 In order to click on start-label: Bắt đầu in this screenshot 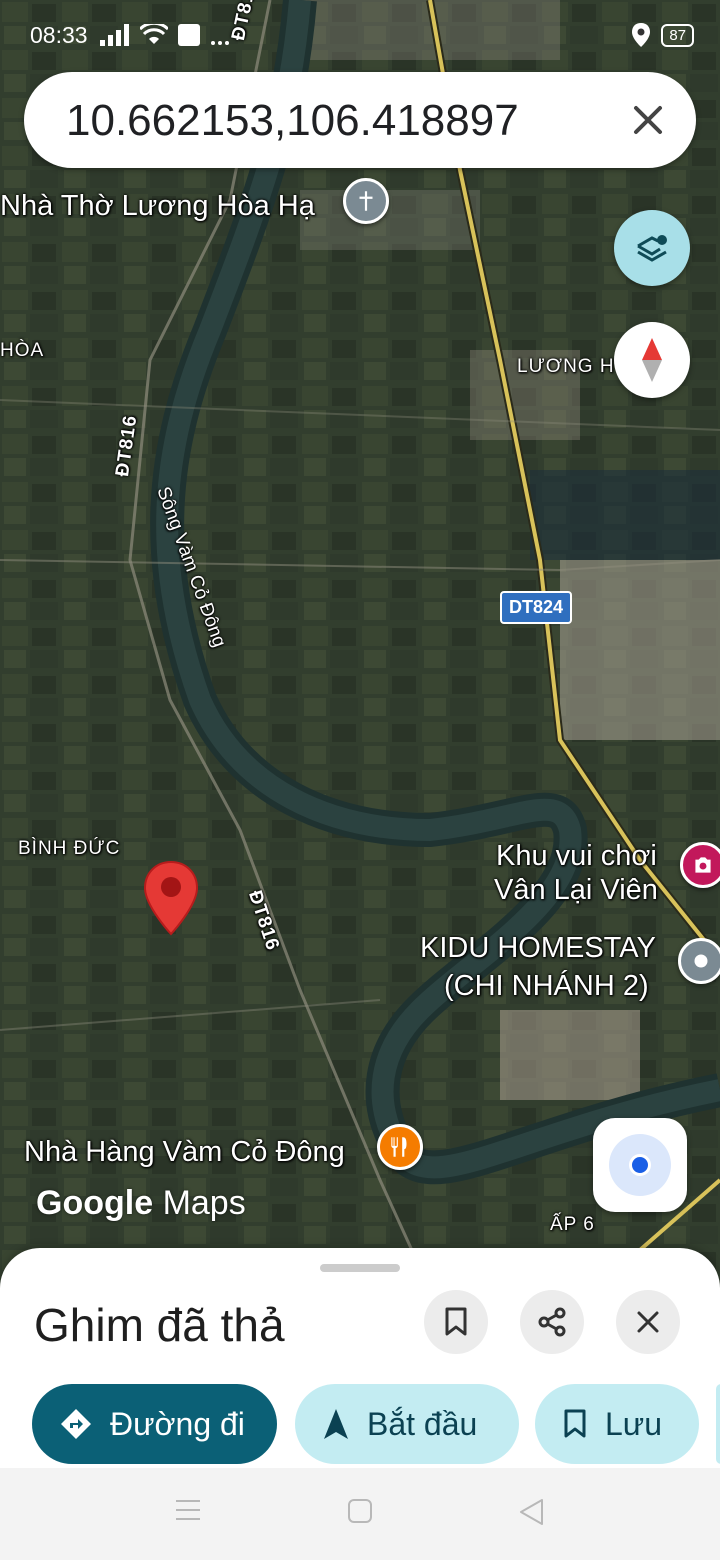, I will do `click(422, 1423)`.